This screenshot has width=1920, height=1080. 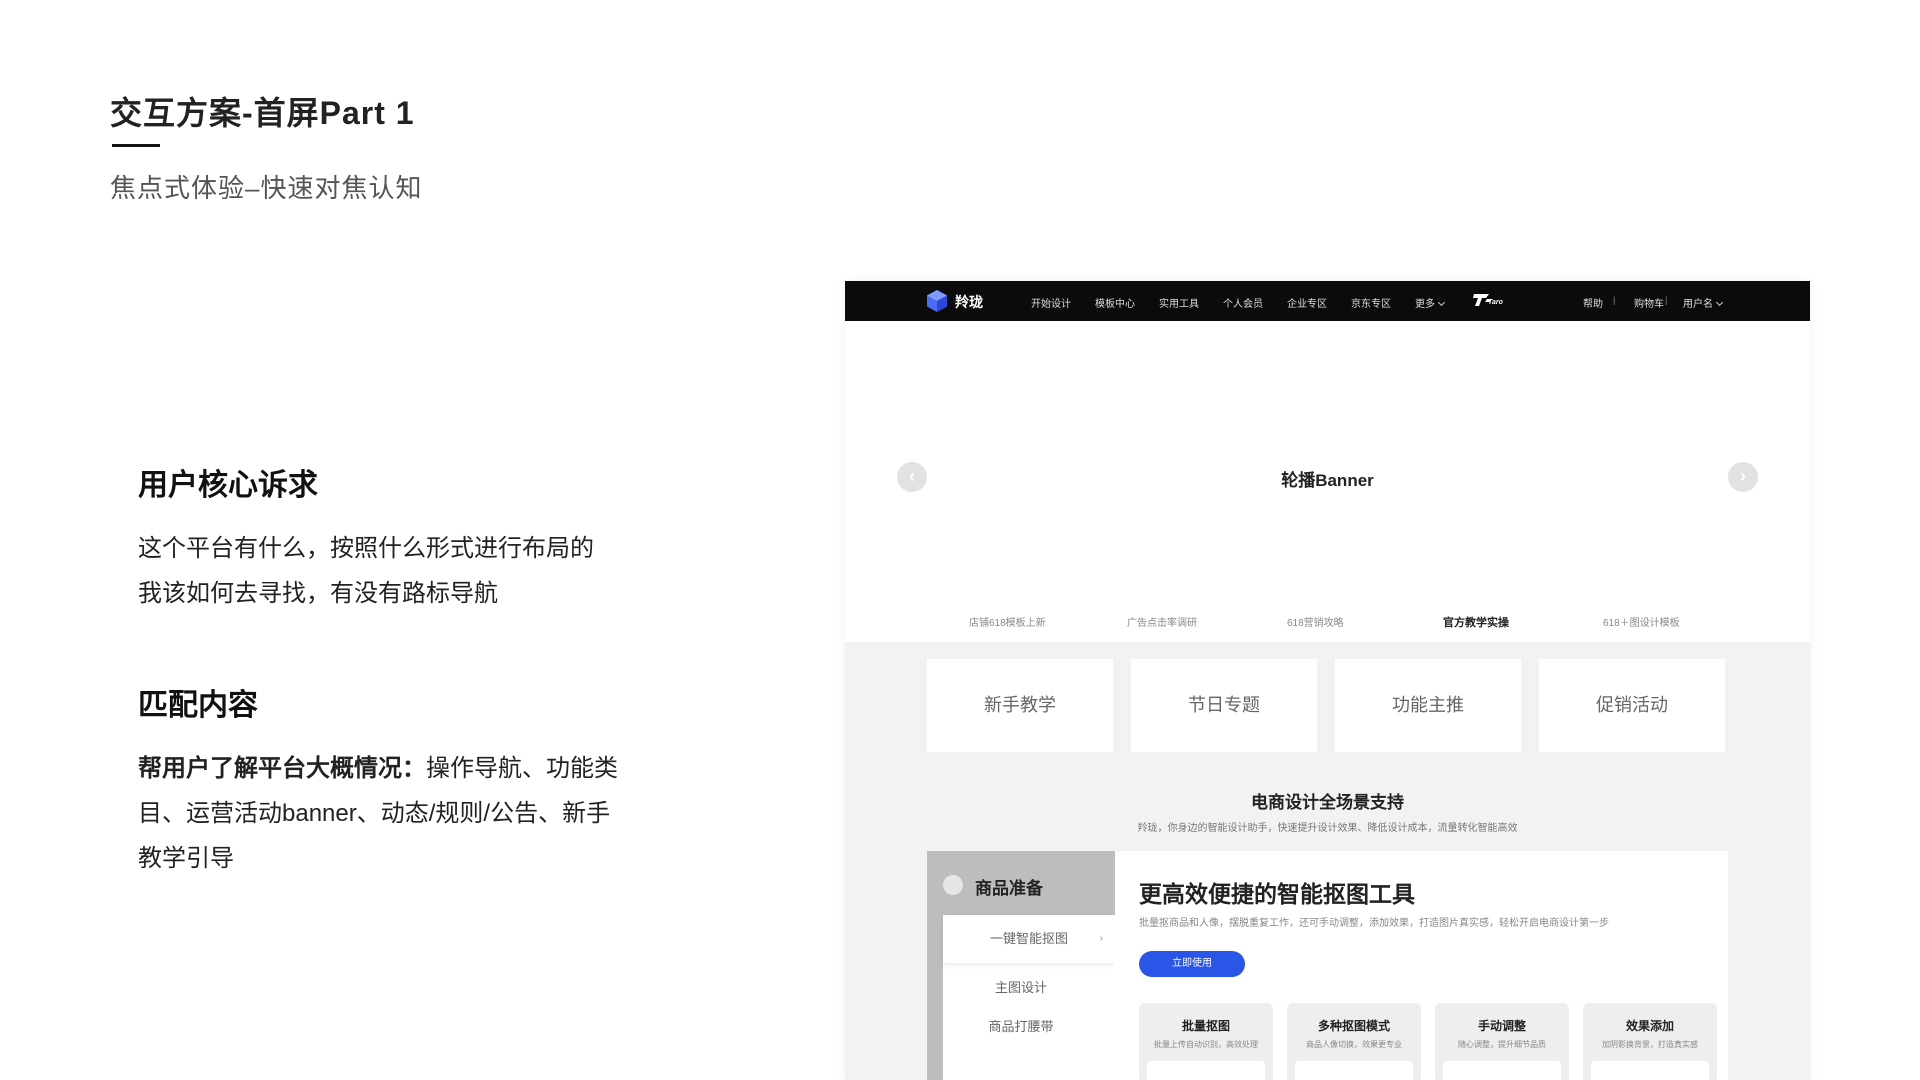 What do you see at coordinates (266, 188) in the screenshot?
I see `slide-subtitle: 焦点式体验–快速对焦认知` at bounding box center [266, 188].